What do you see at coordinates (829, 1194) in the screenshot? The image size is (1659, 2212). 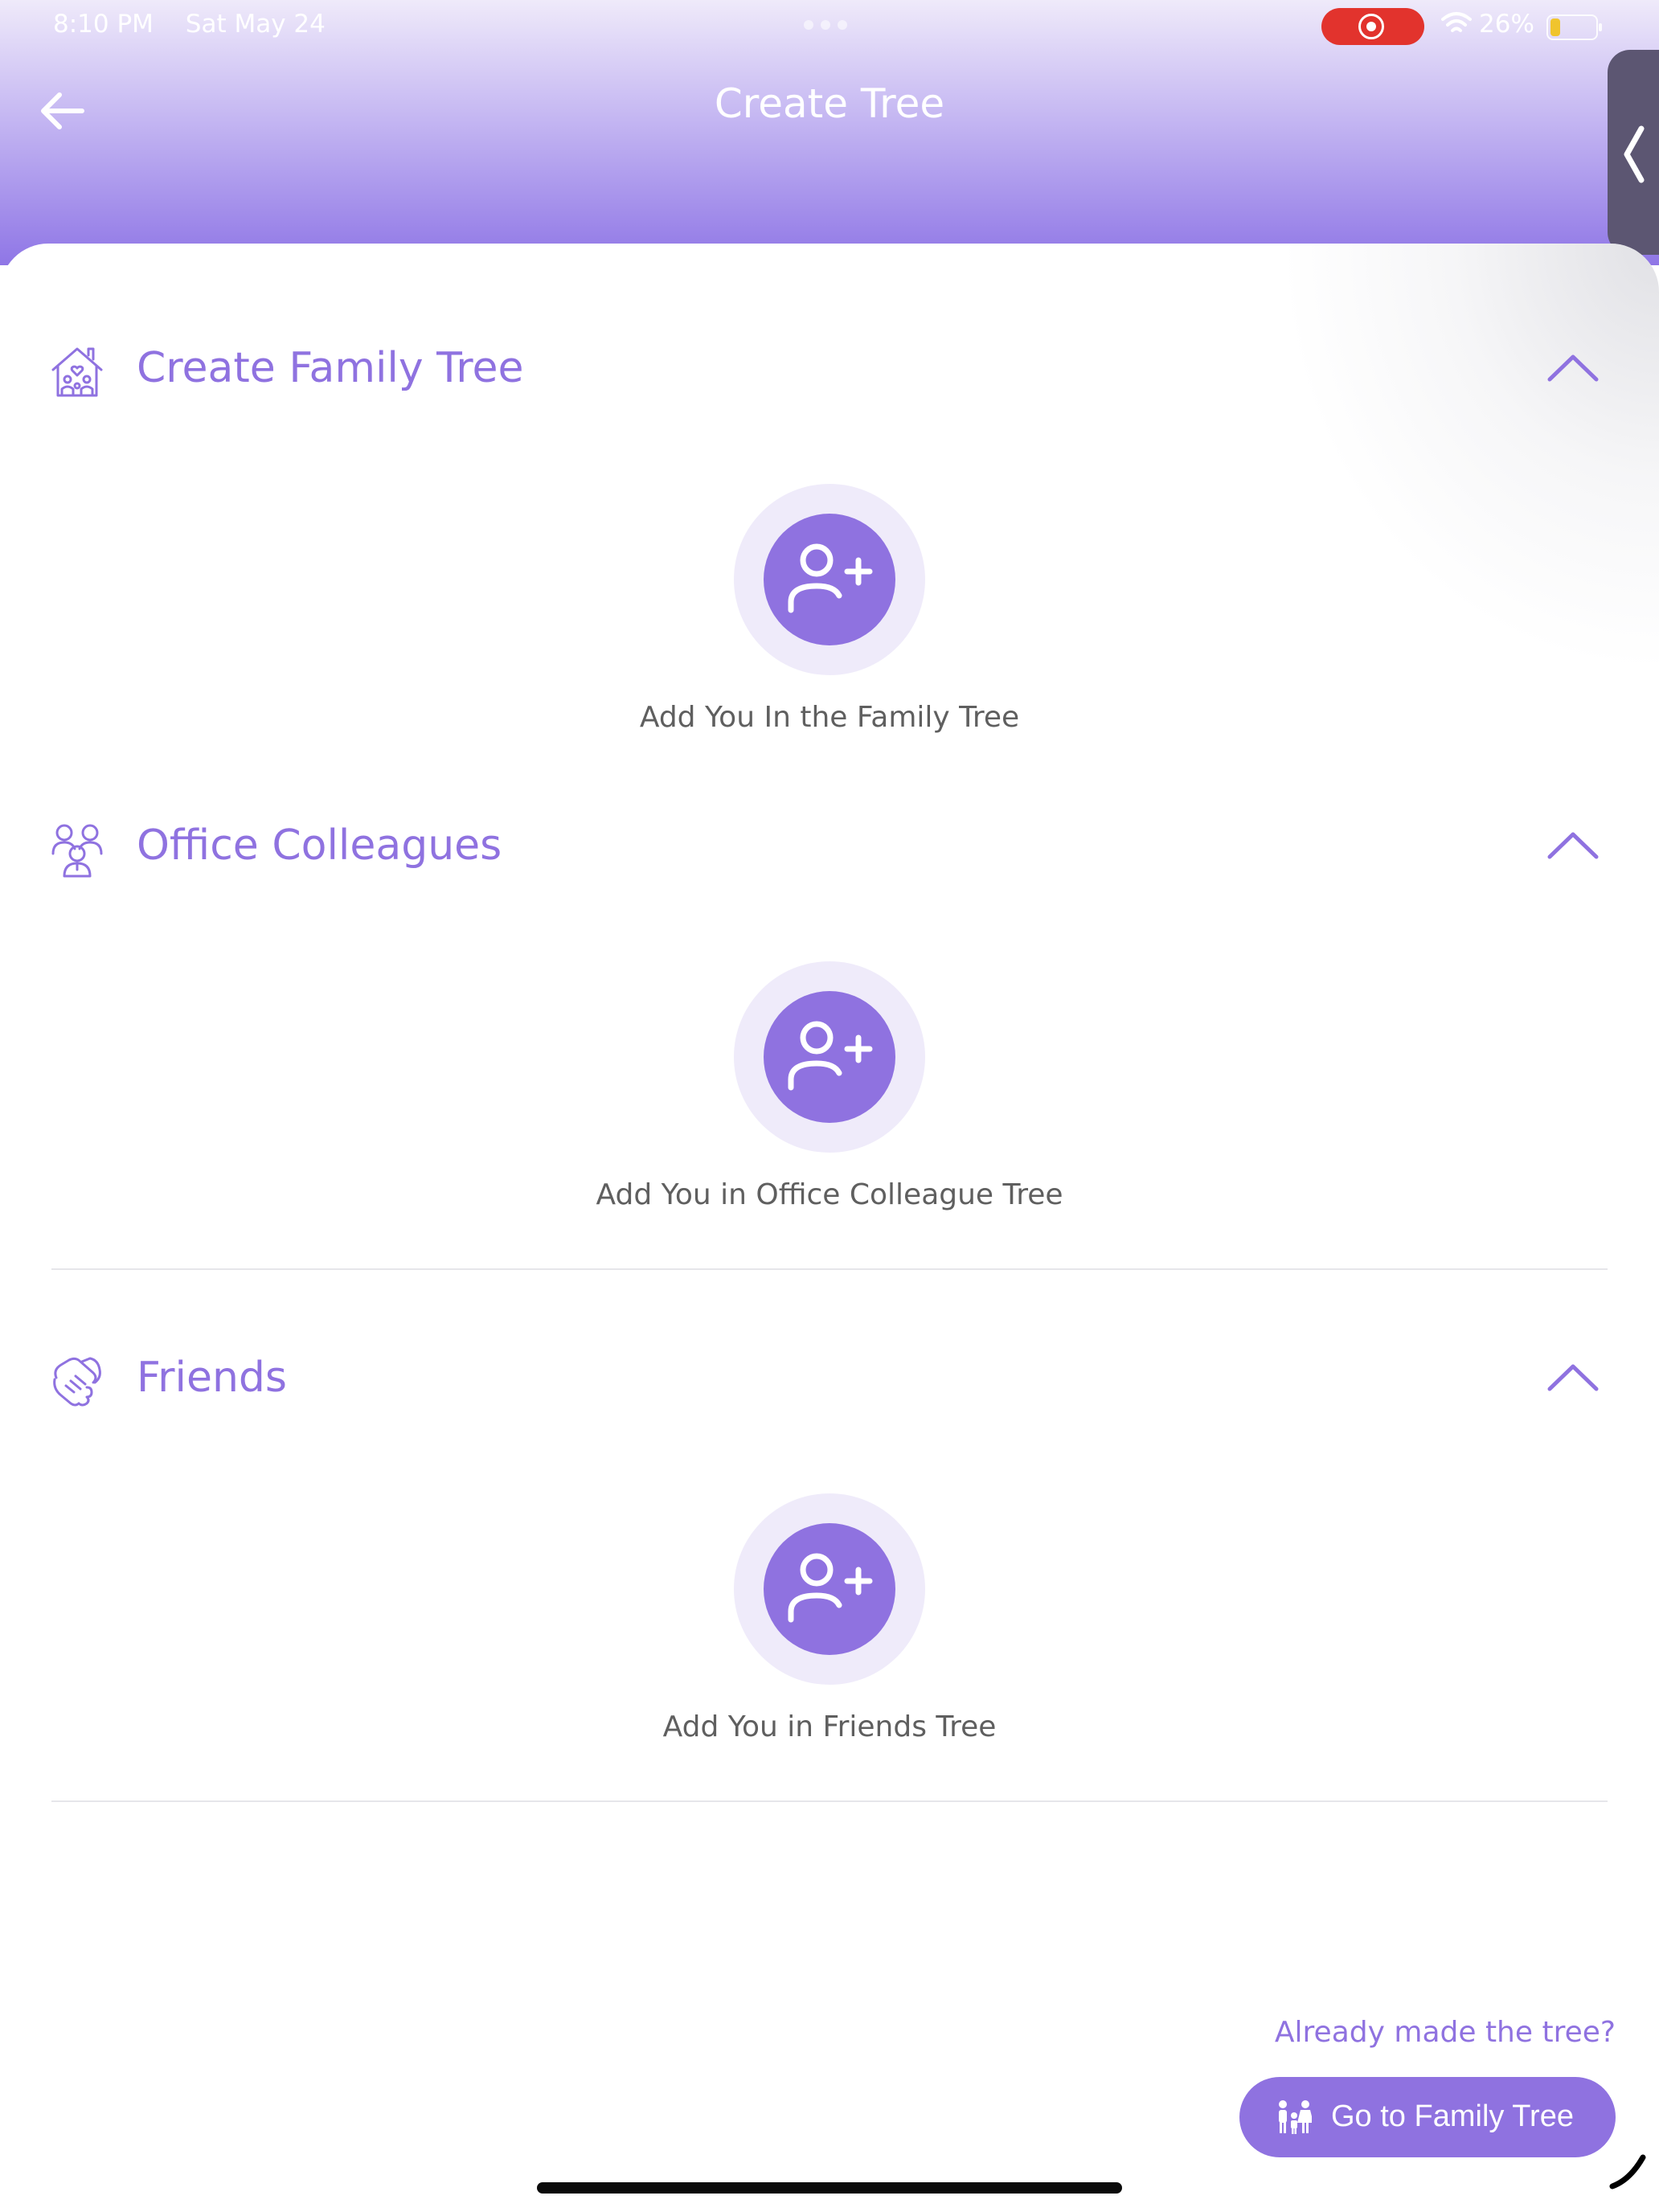 I see `add-label: Add You in Office Colleague Tree` at bounding box center [829, 1194].